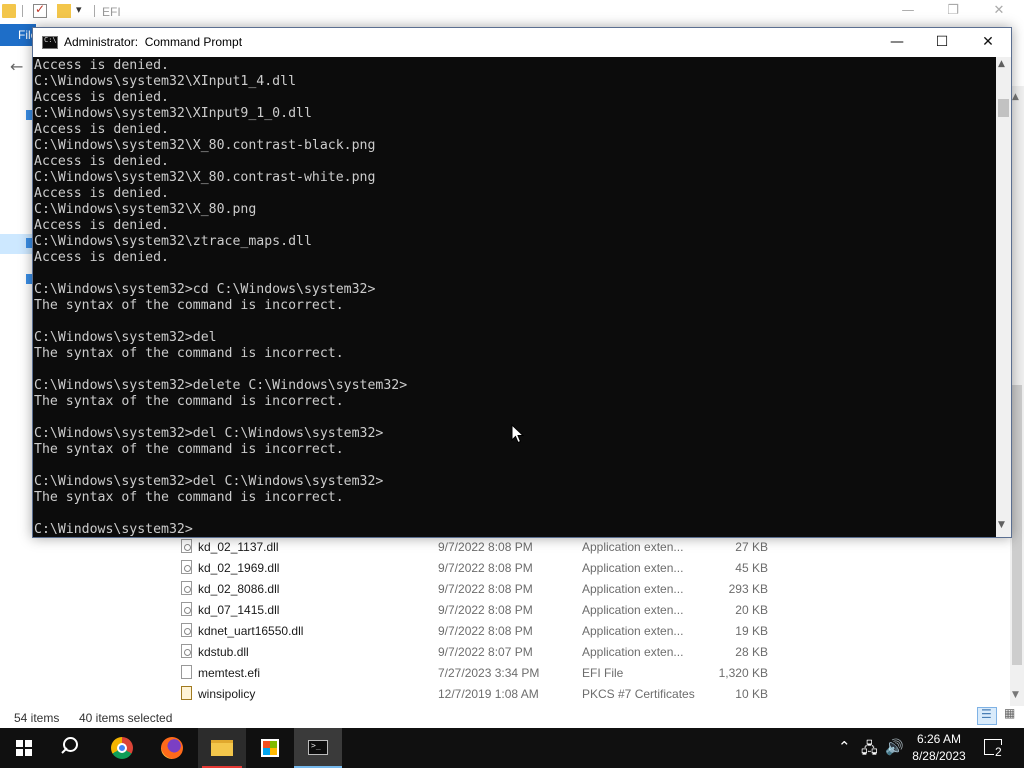 Image resolution: width=1024 pixels, height=768 pixels. I want to click on cmd-titlebar: Administrator: Command Prompt — ☐ ✕, so click(522, 42).